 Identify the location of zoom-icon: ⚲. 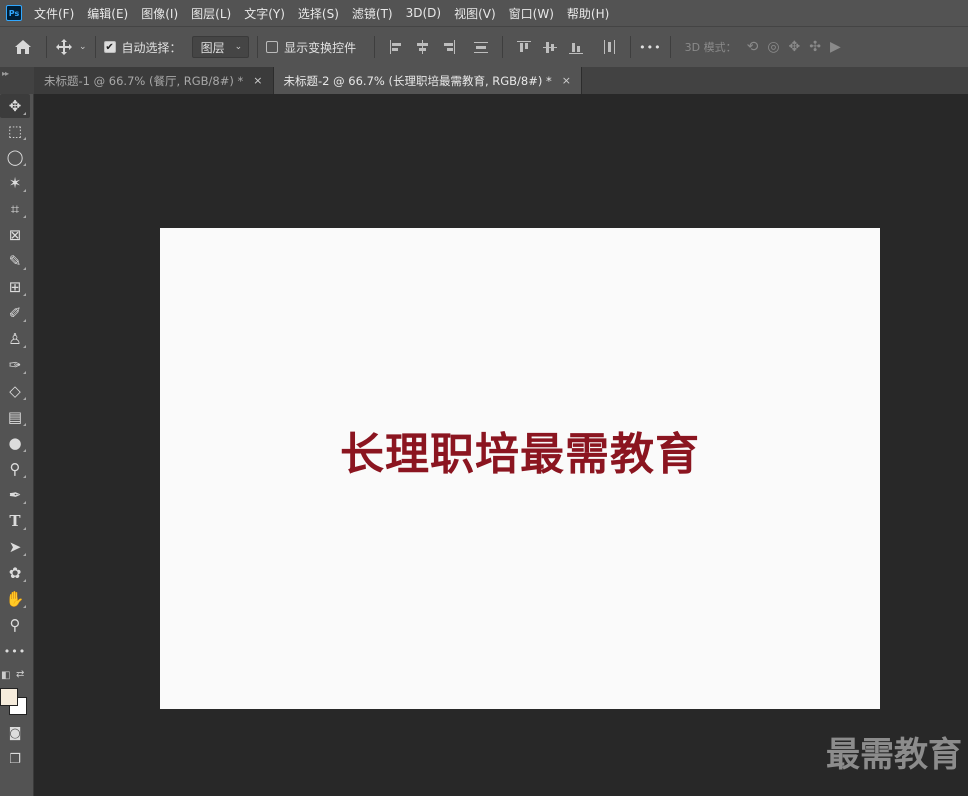
(15, 625).